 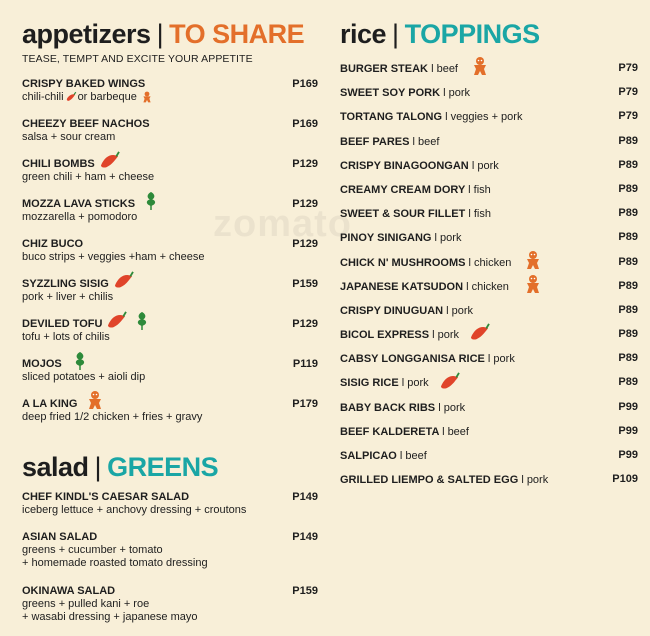 I want to click on item-price: P119, so click(x=305, y=364).